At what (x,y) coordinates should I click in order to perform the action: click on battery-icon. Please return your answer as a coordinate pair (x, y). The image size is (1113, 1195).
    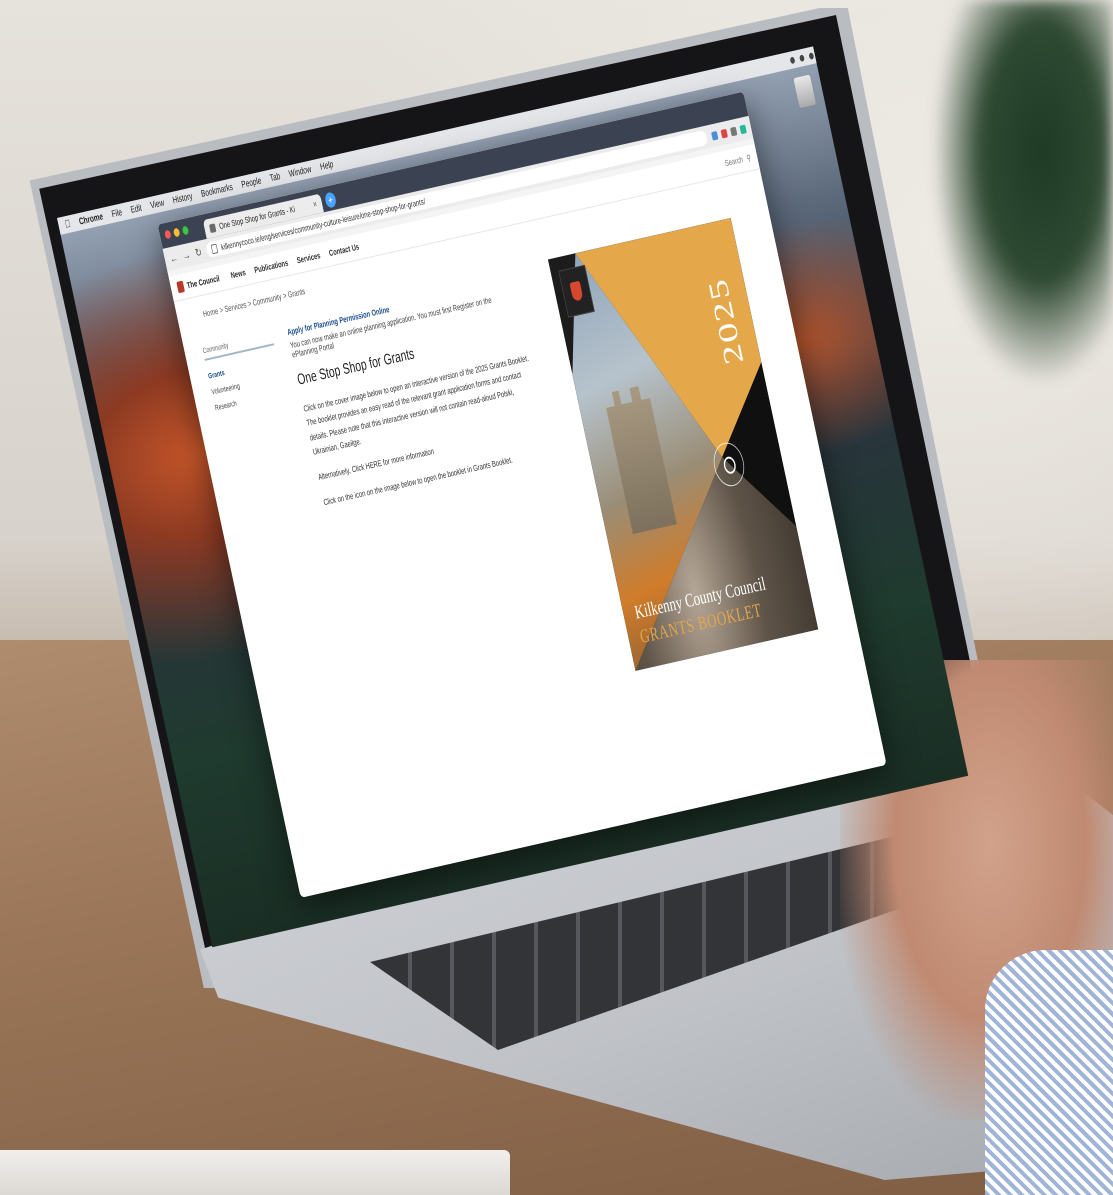
    Looking at the image, I should click on (801, 57).